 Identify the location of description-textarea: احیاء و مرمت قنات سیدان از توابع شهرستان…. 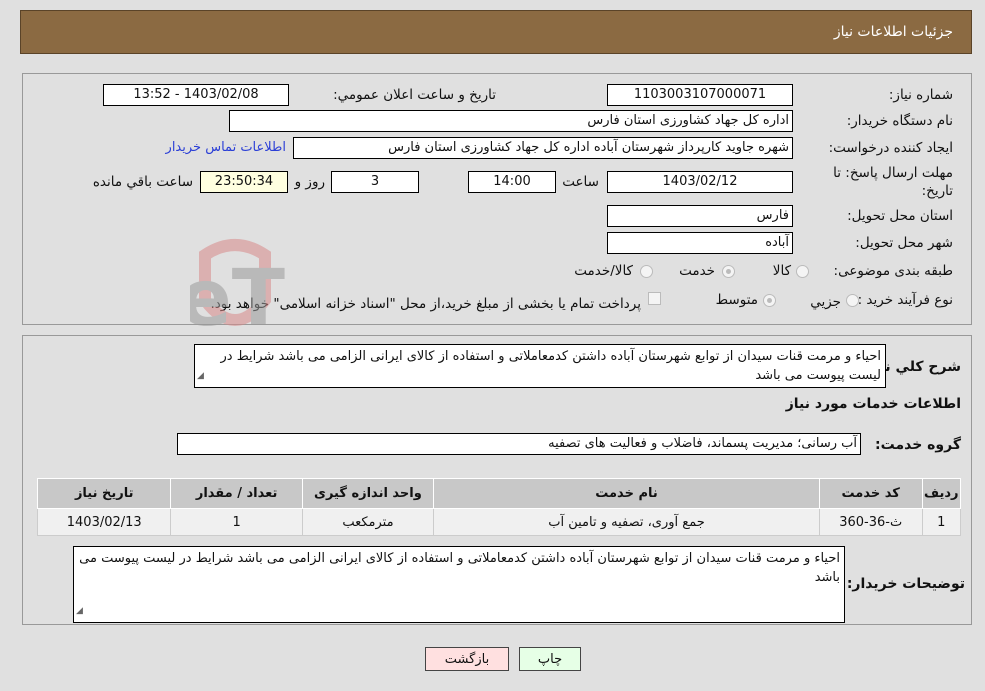
(540, 366).